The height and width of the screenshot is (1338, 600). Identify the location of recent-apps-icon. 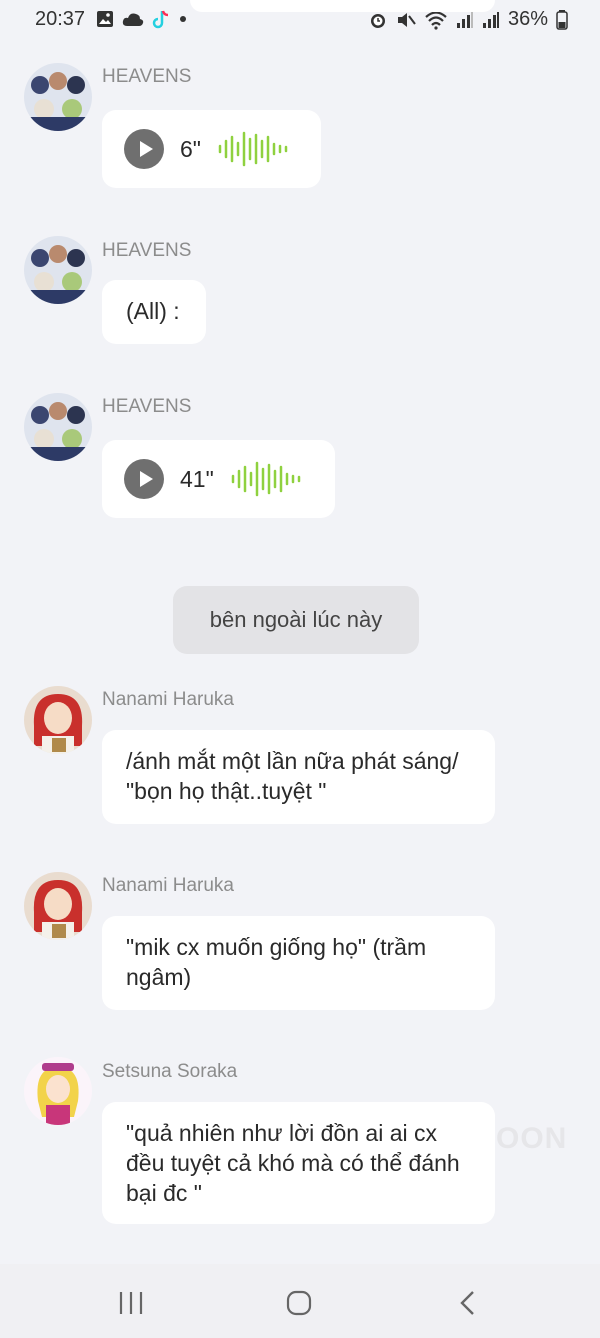
(131, 1303).